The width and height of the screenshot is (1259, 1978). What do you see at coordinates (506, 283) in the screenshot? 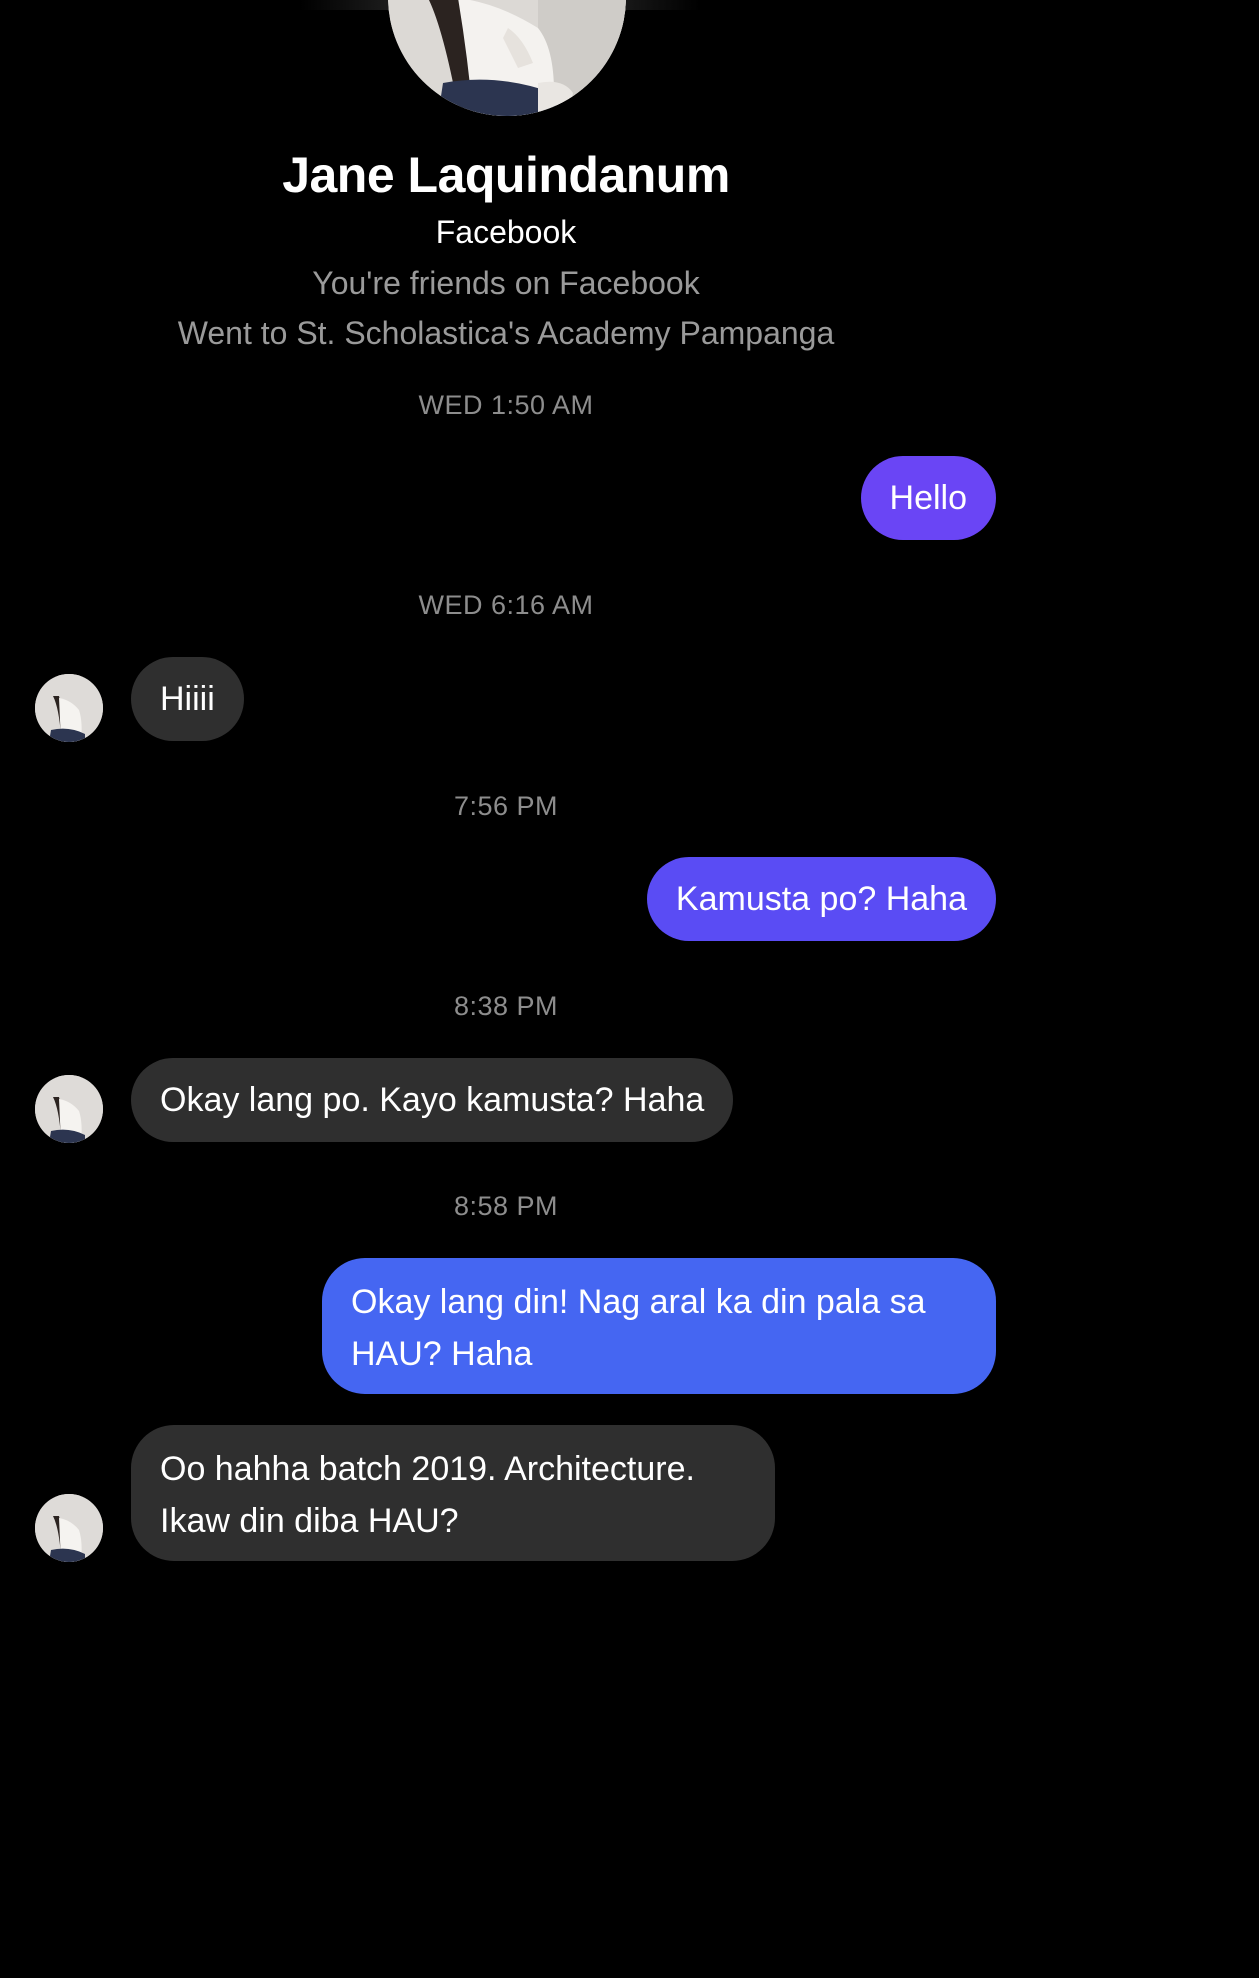
I see `contact-relationship: You're friends on Facebook` at bounding box center [506, 283].